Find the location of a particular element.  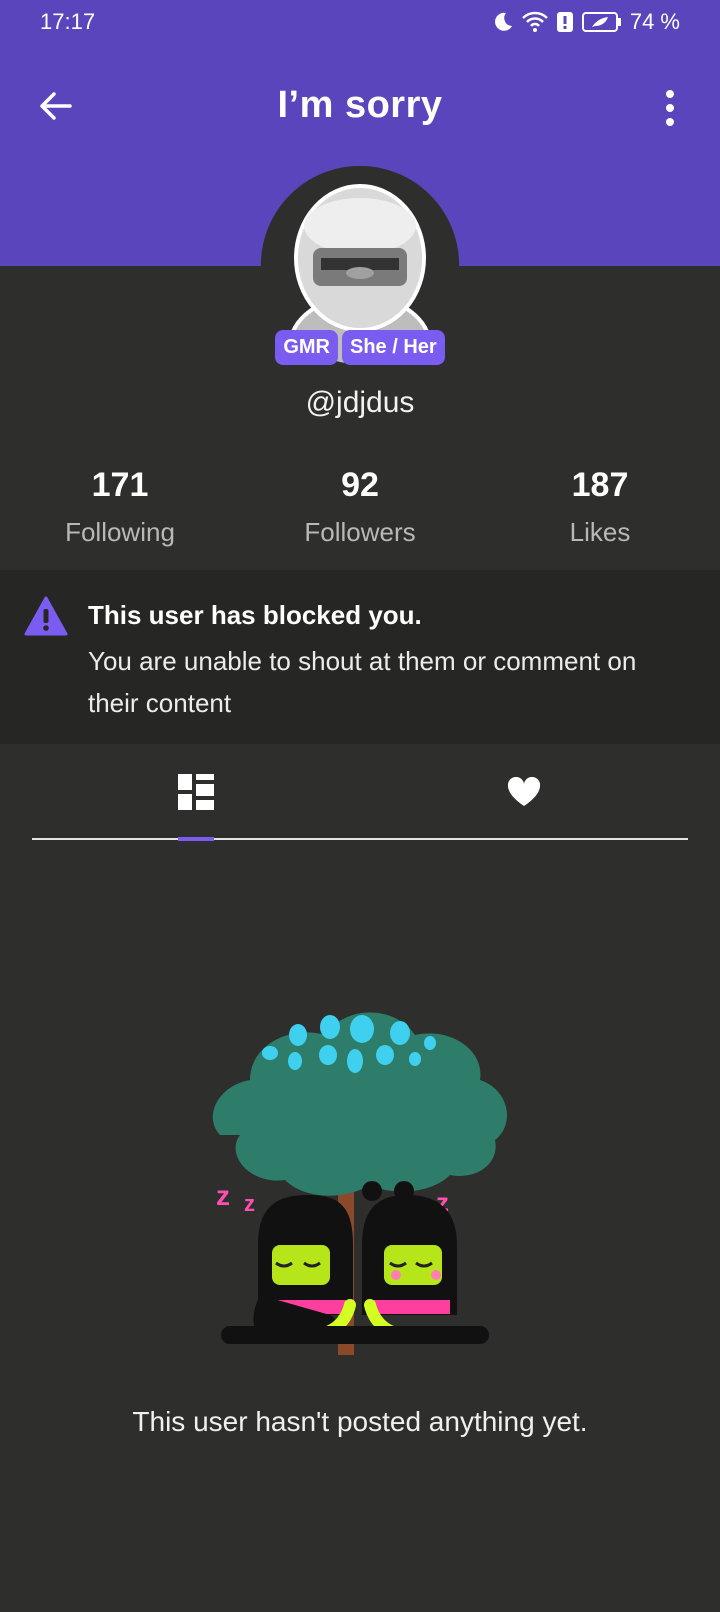

badge-pronouns: She / Her is located at coordinates (393, 347).